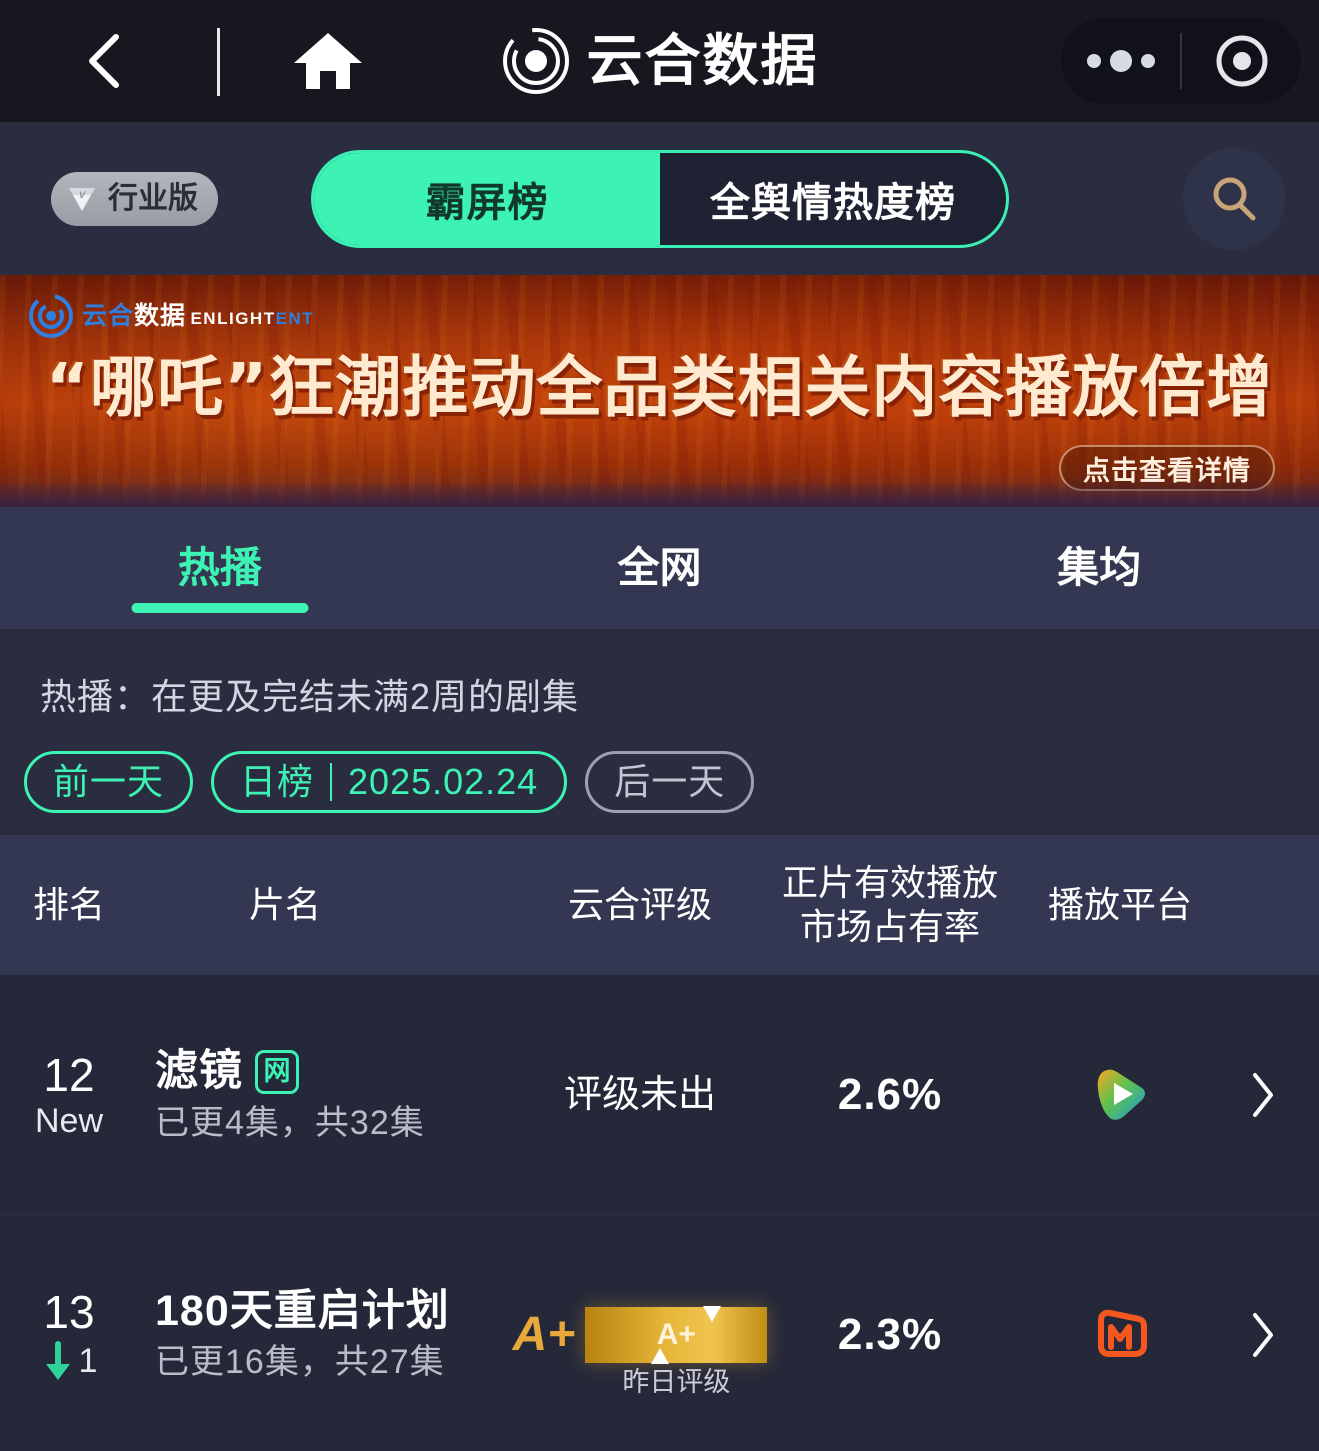  What do you see at coordinates (676, 1381) in the screenshot?
I see `grade-caption: 昨日评级` at bounding box center [676, 1381].